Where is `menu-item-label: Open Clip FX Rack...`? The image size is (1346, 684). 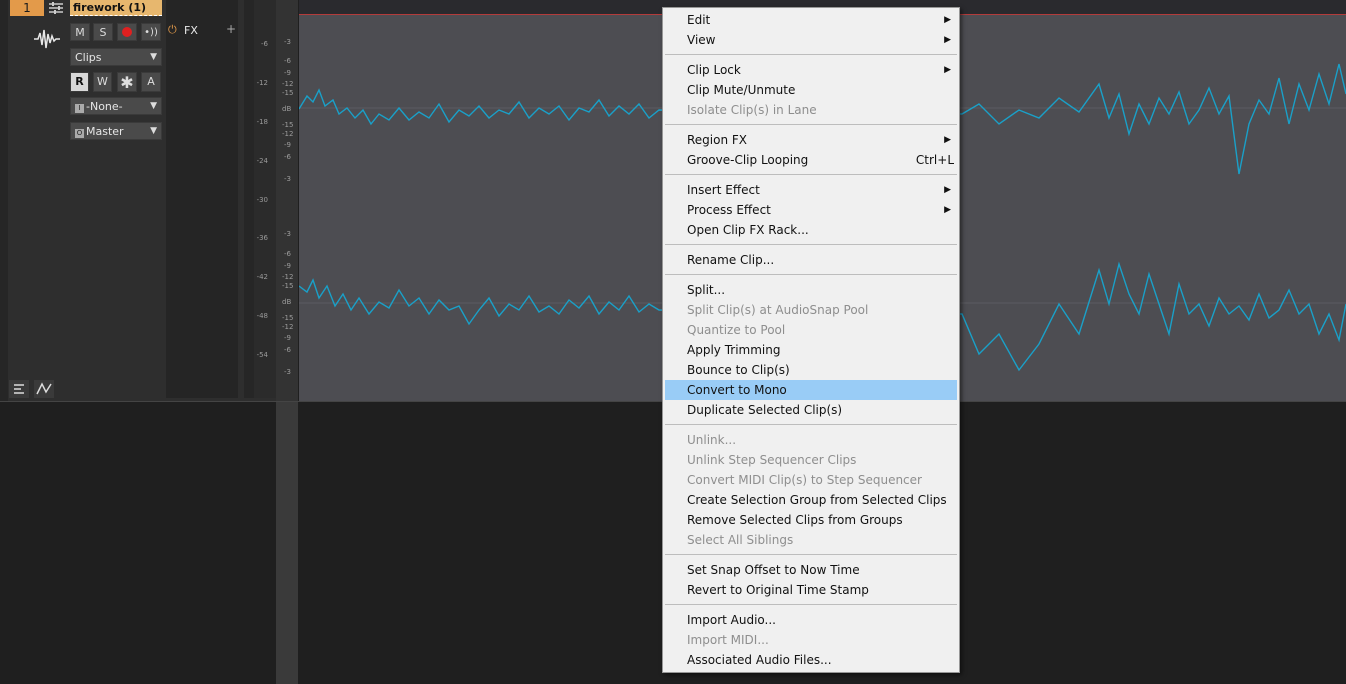 menu-item-label: Open Clip FX Rack... is located at coordinates (748, 230).